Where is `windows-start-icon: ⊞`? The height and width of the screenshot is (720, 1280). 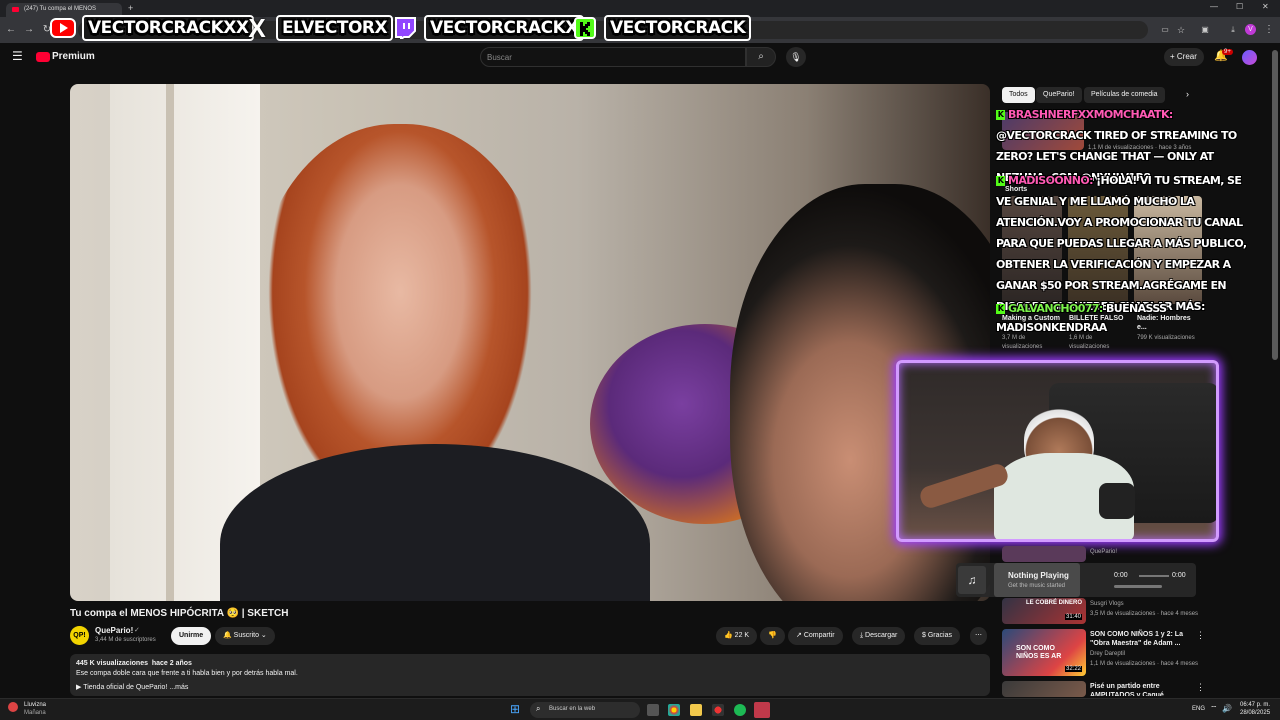 windows-start-icon: ⊞ is located at coordinates (515, 709).